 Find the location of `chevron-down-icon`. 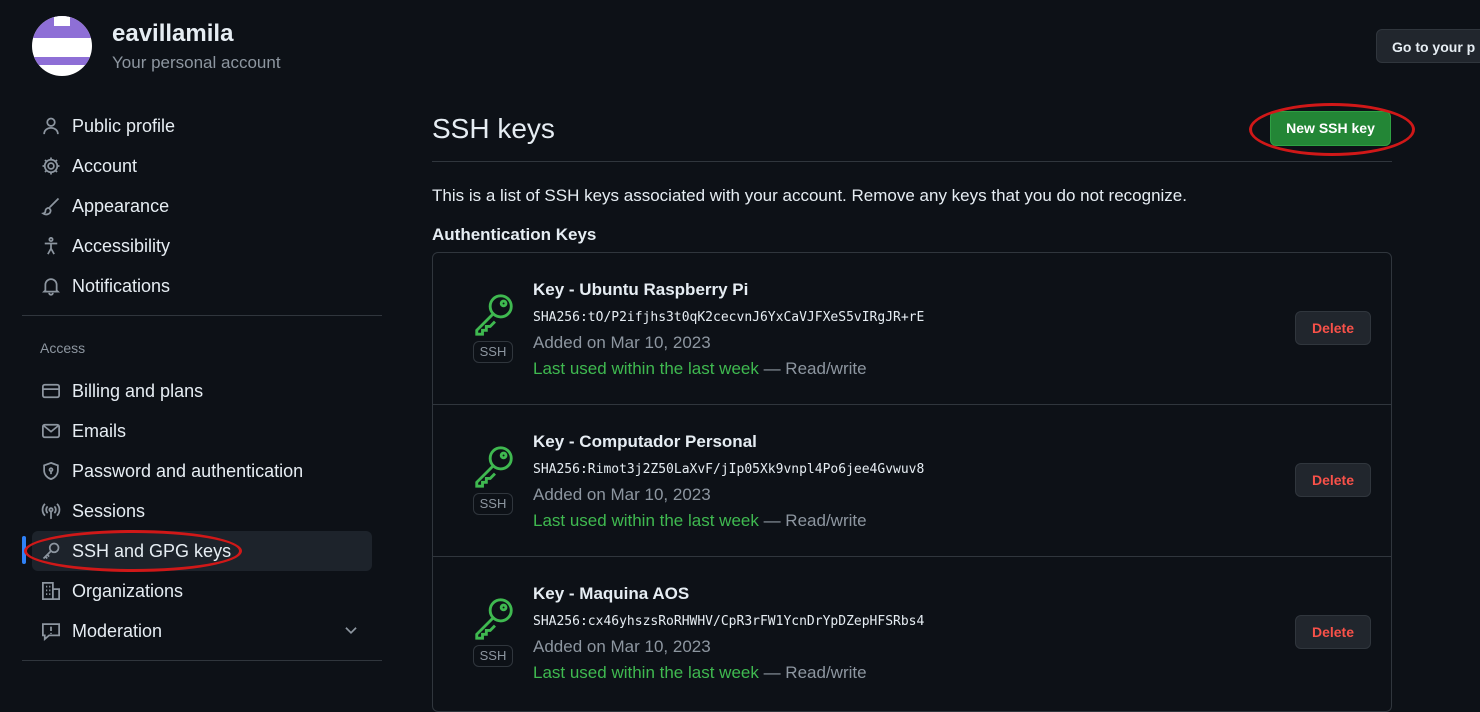

chevron-down-icon is located at coordinates (351, 632).